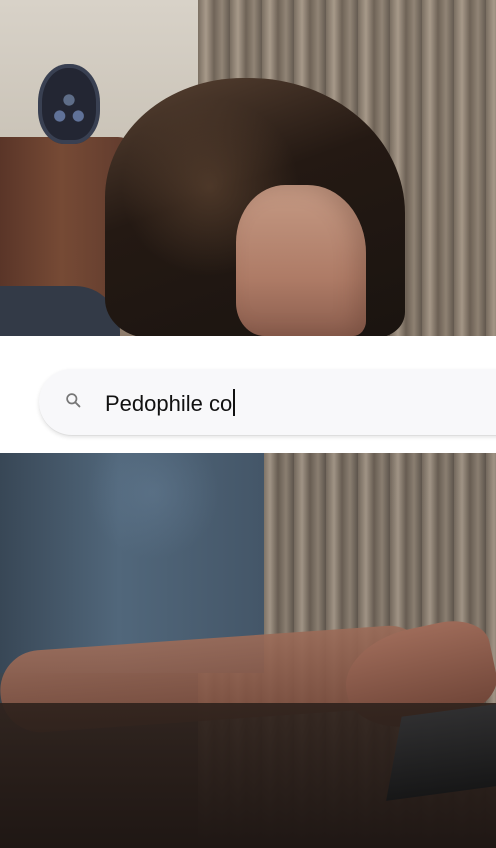  I want to click on search-icon, so click(73, 400).